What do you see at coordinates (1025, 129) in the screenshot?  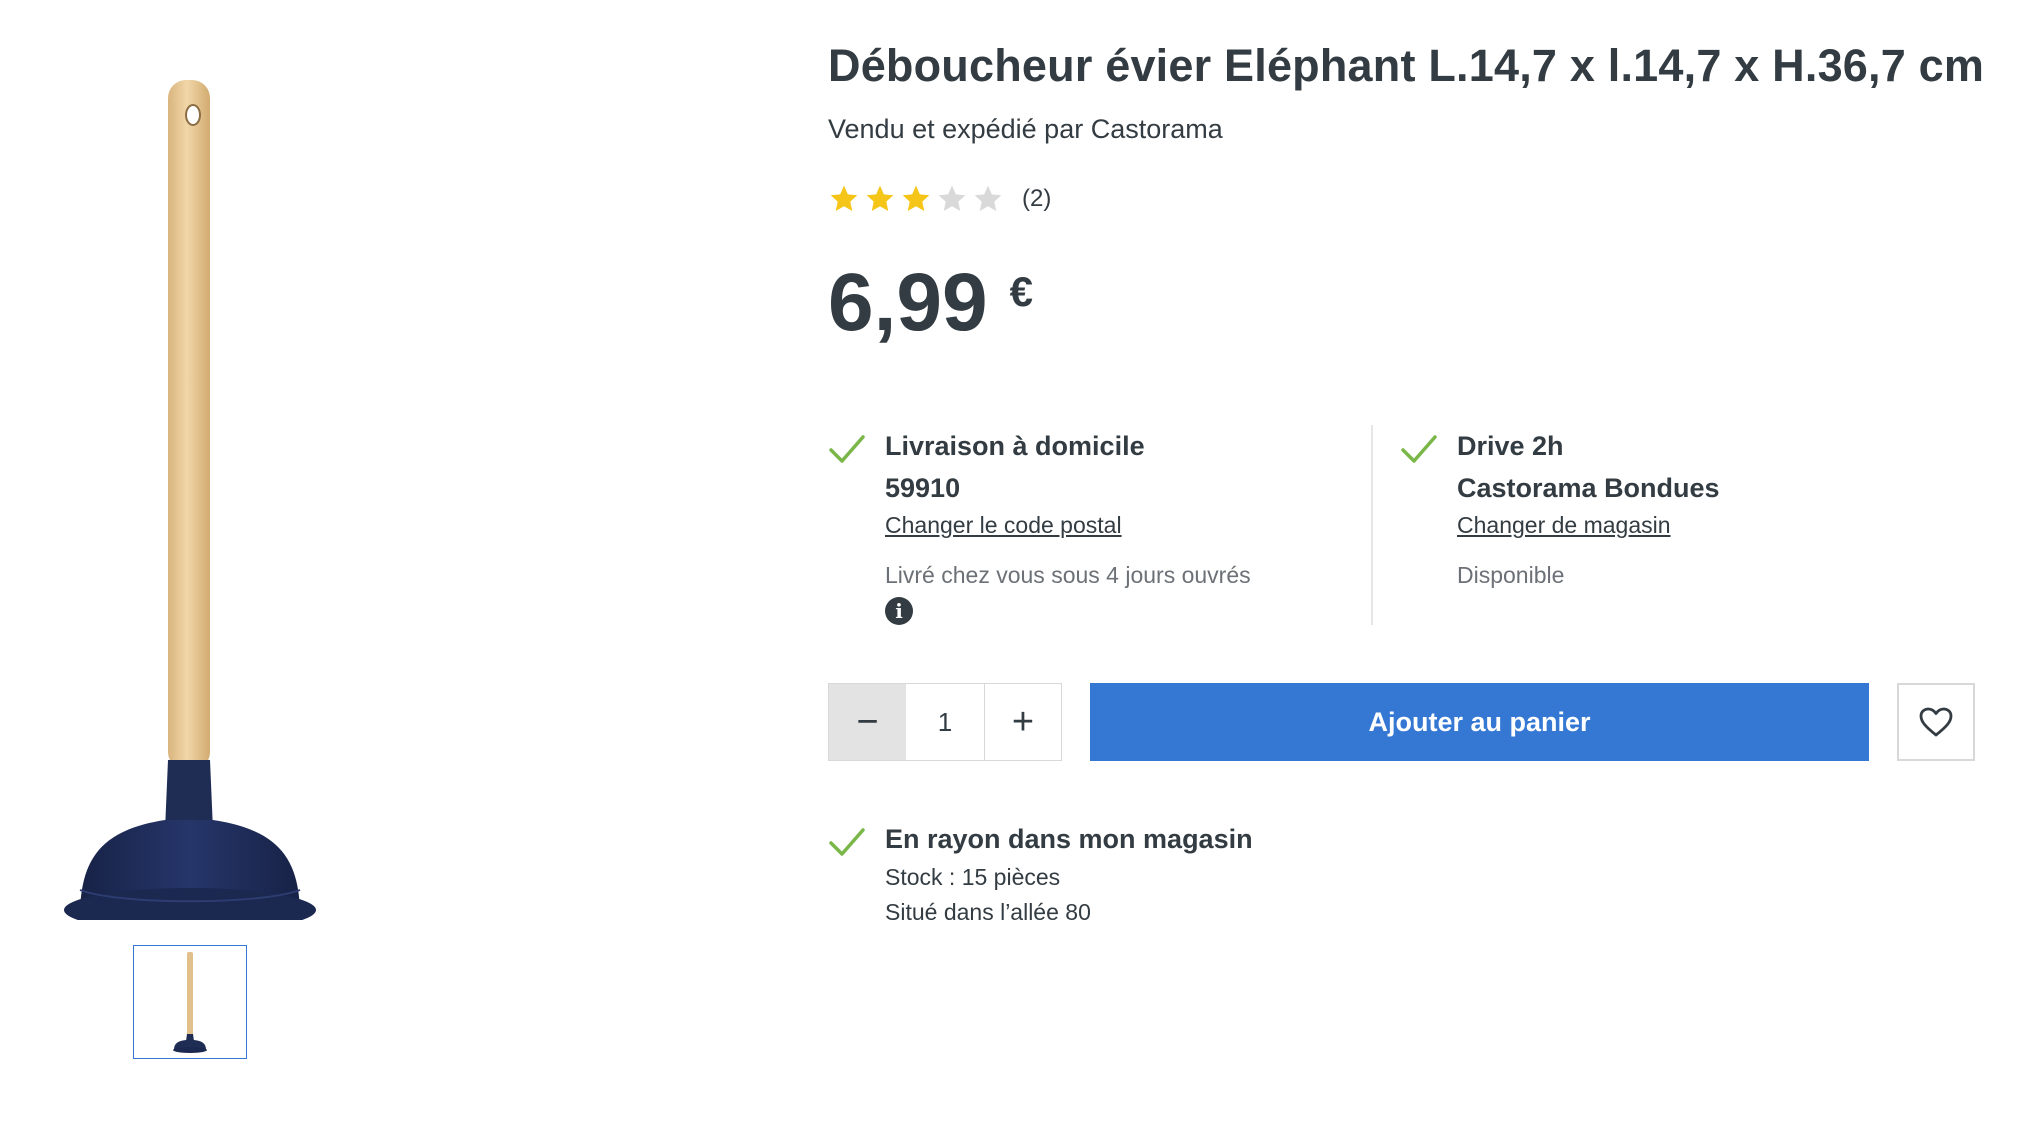 I see `seller-text: Vendu et expédié par Castorama` at bounding box center [1025, 129].